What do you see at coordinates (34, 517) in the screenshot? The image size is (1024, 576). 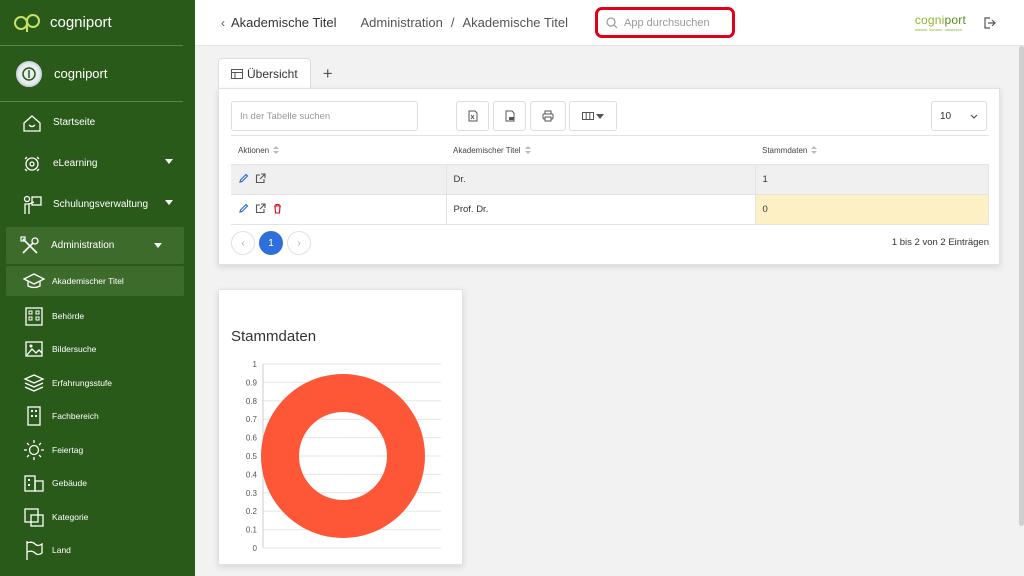 I see `category-icon` at bounding box center [34, 517].